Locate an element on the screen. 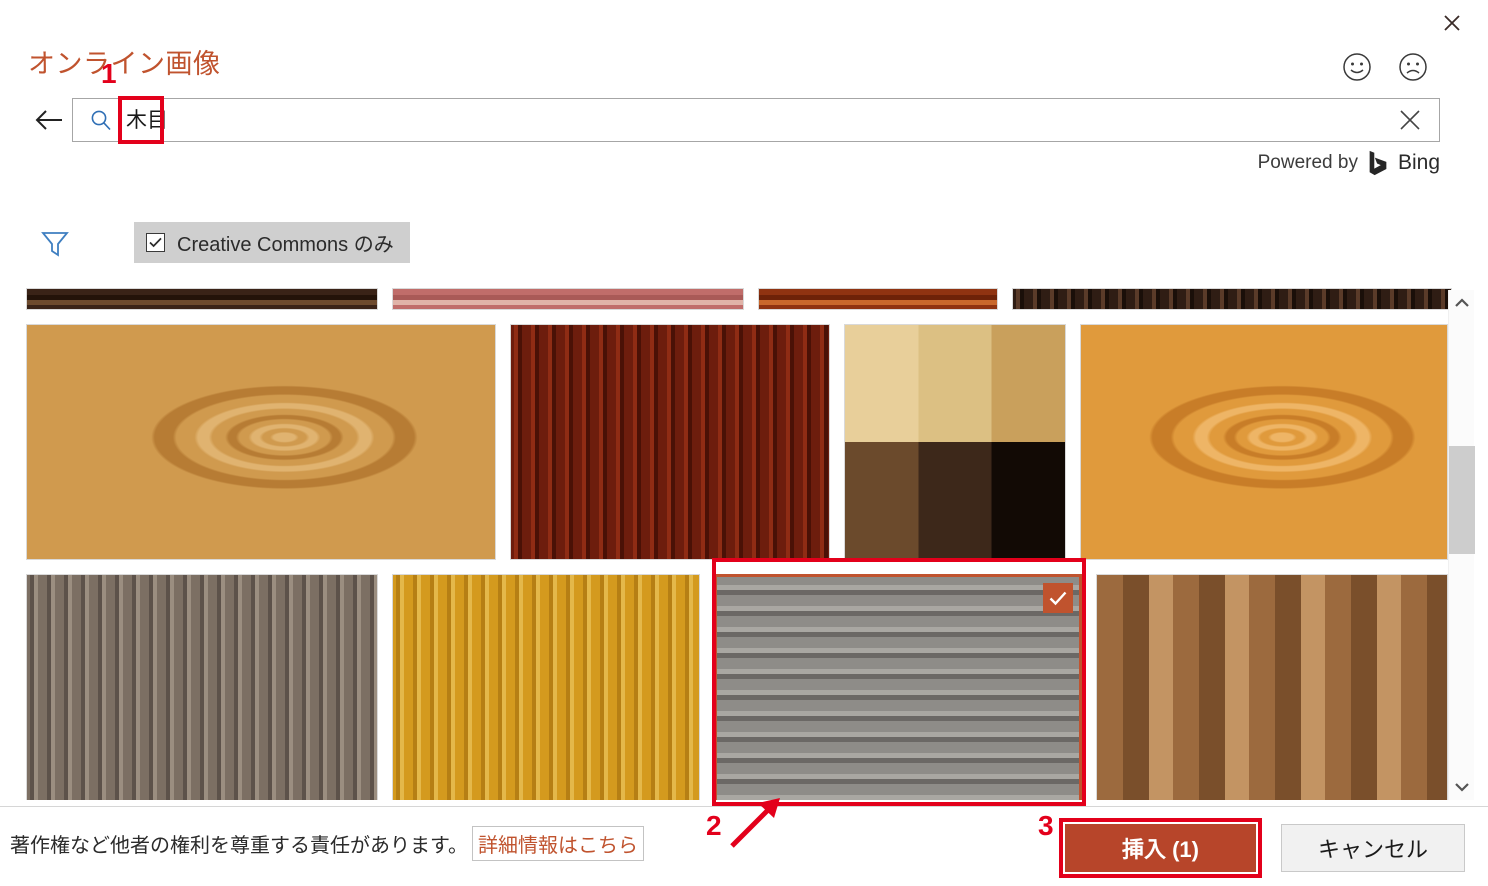 The width and height of the screenshot is (1488, 886). search-input-value: 木目 is located at coordinates (147, 119).